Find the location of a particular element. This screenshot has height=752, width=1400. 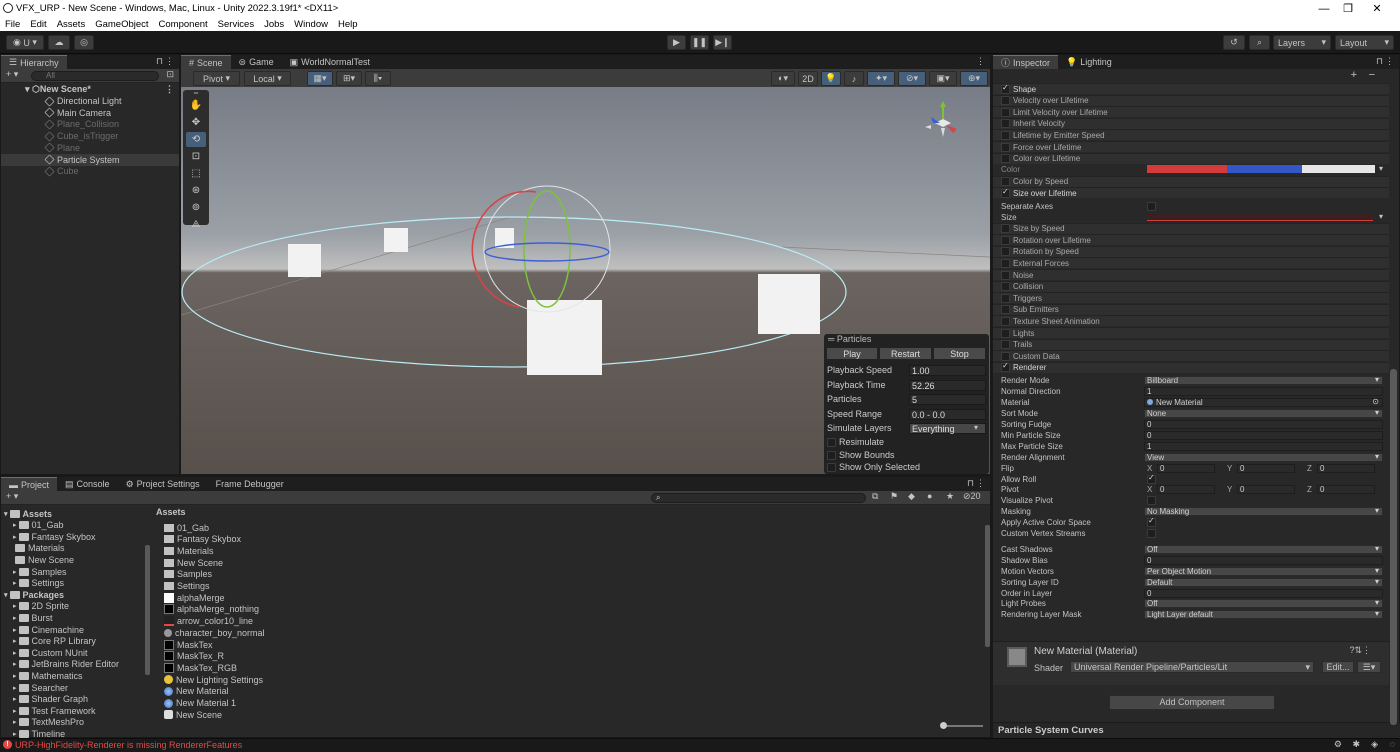

particles-row-value: 52.26 is located at coordinates (947, 385).